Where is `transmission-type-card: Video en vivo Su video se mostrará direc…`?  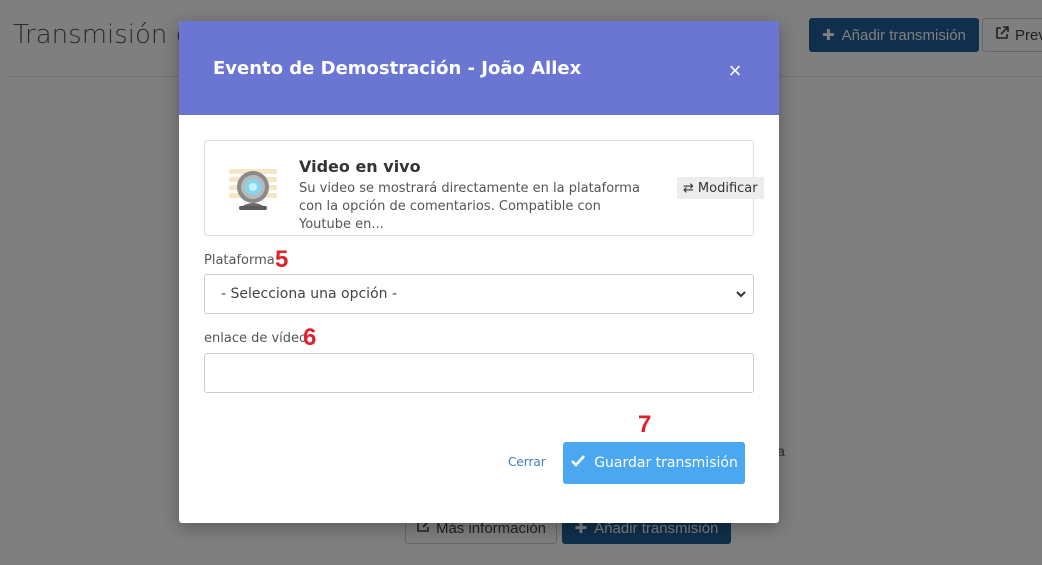
transmission-type-card: Video en vivo Su video se mostrará direc… is located at coordinates (484, 188).